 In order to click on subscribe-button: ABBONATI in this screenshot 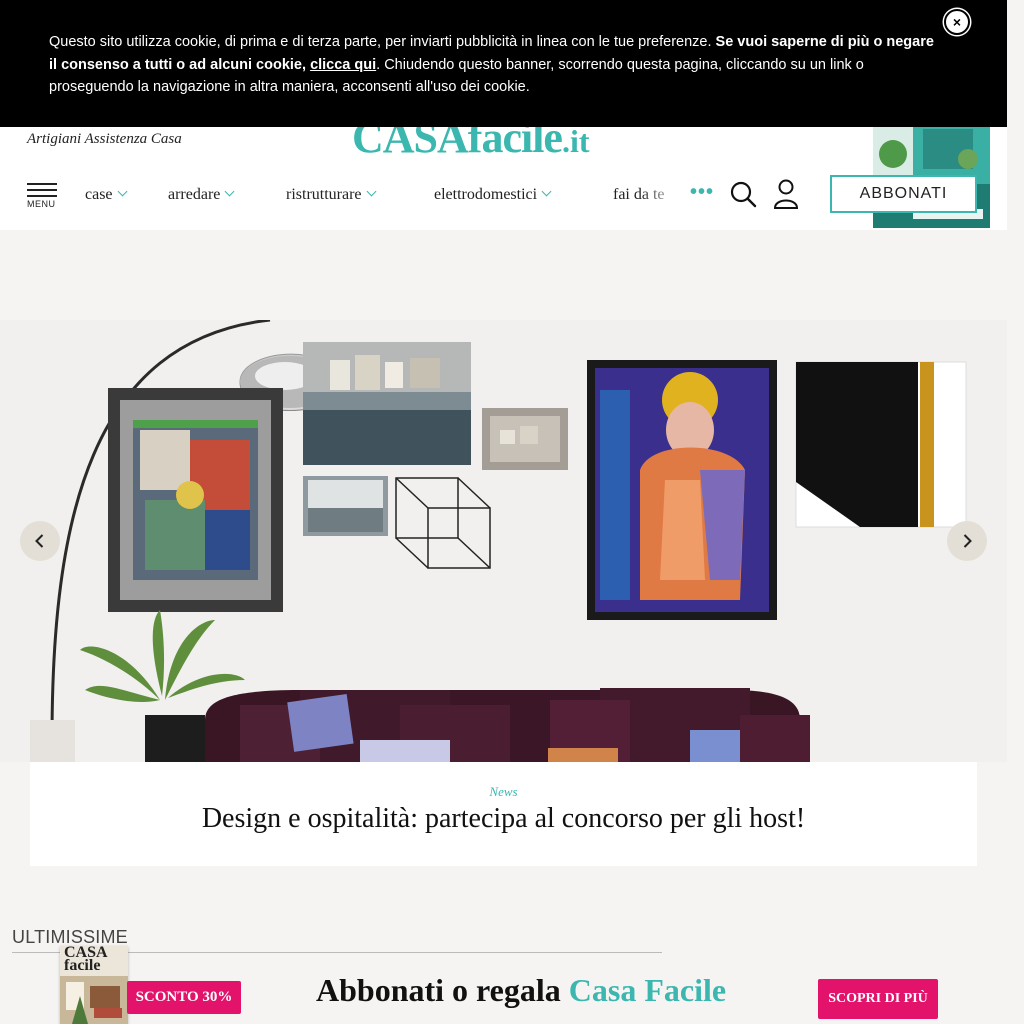, I will do `click(903, 194)`.